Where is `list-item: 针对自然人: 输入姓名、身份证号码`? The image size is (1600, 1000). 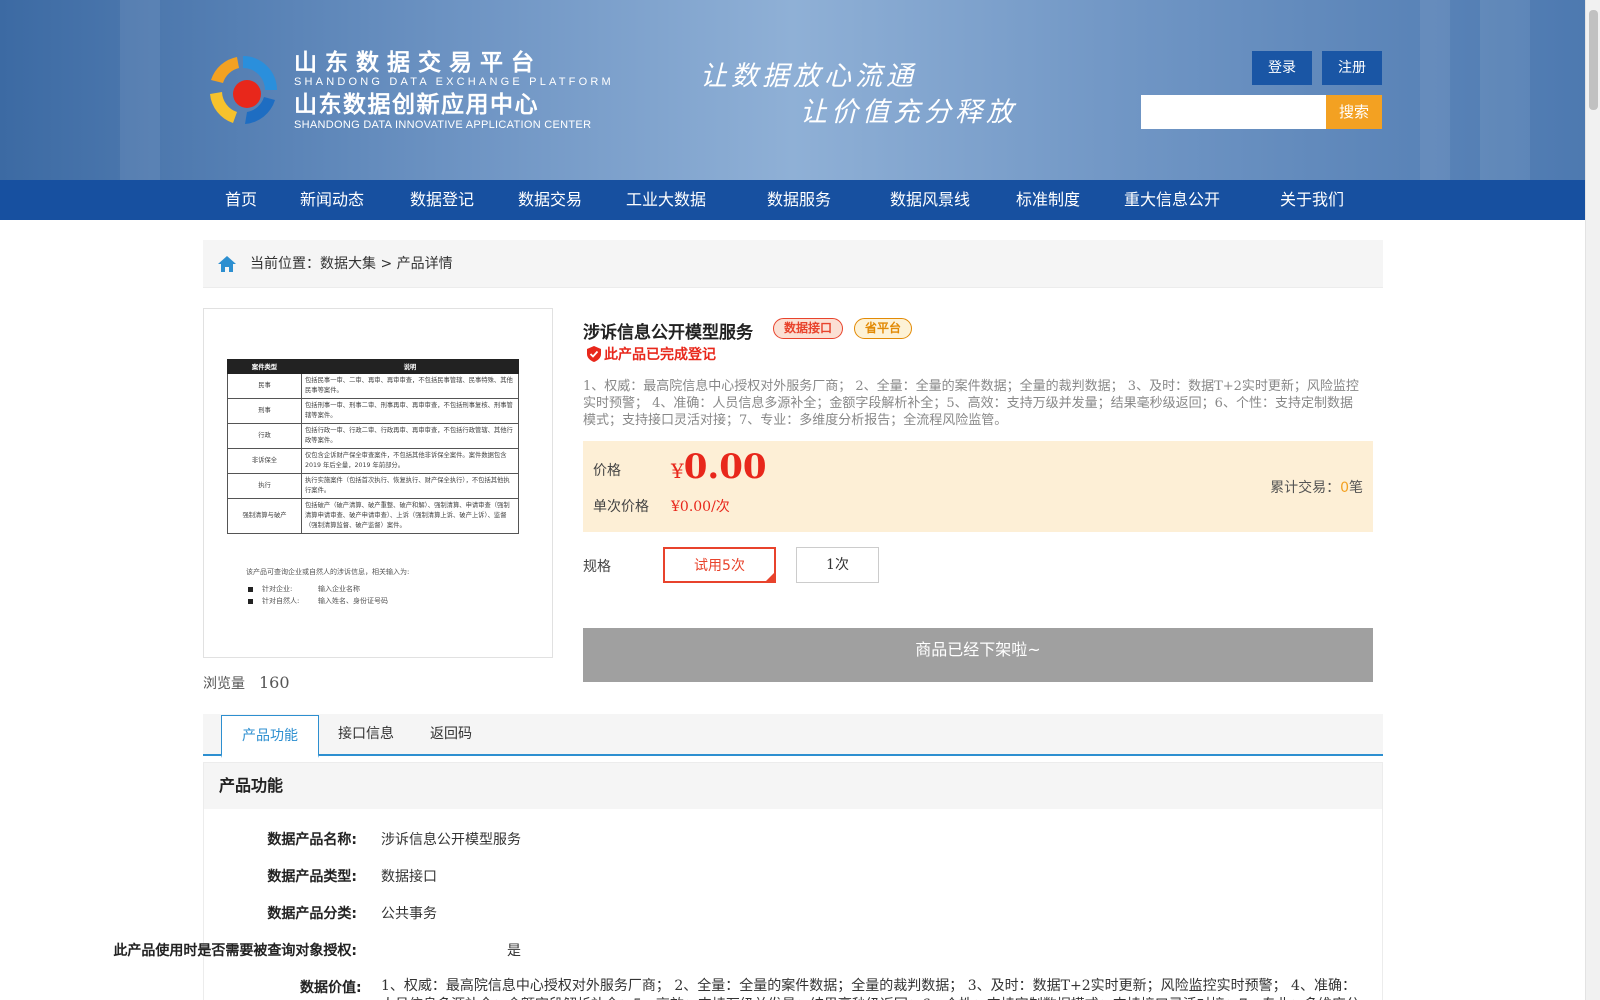 list-item: 针对自然人: 输入姓名、身份证号码 is located at coordinates (318, 601).